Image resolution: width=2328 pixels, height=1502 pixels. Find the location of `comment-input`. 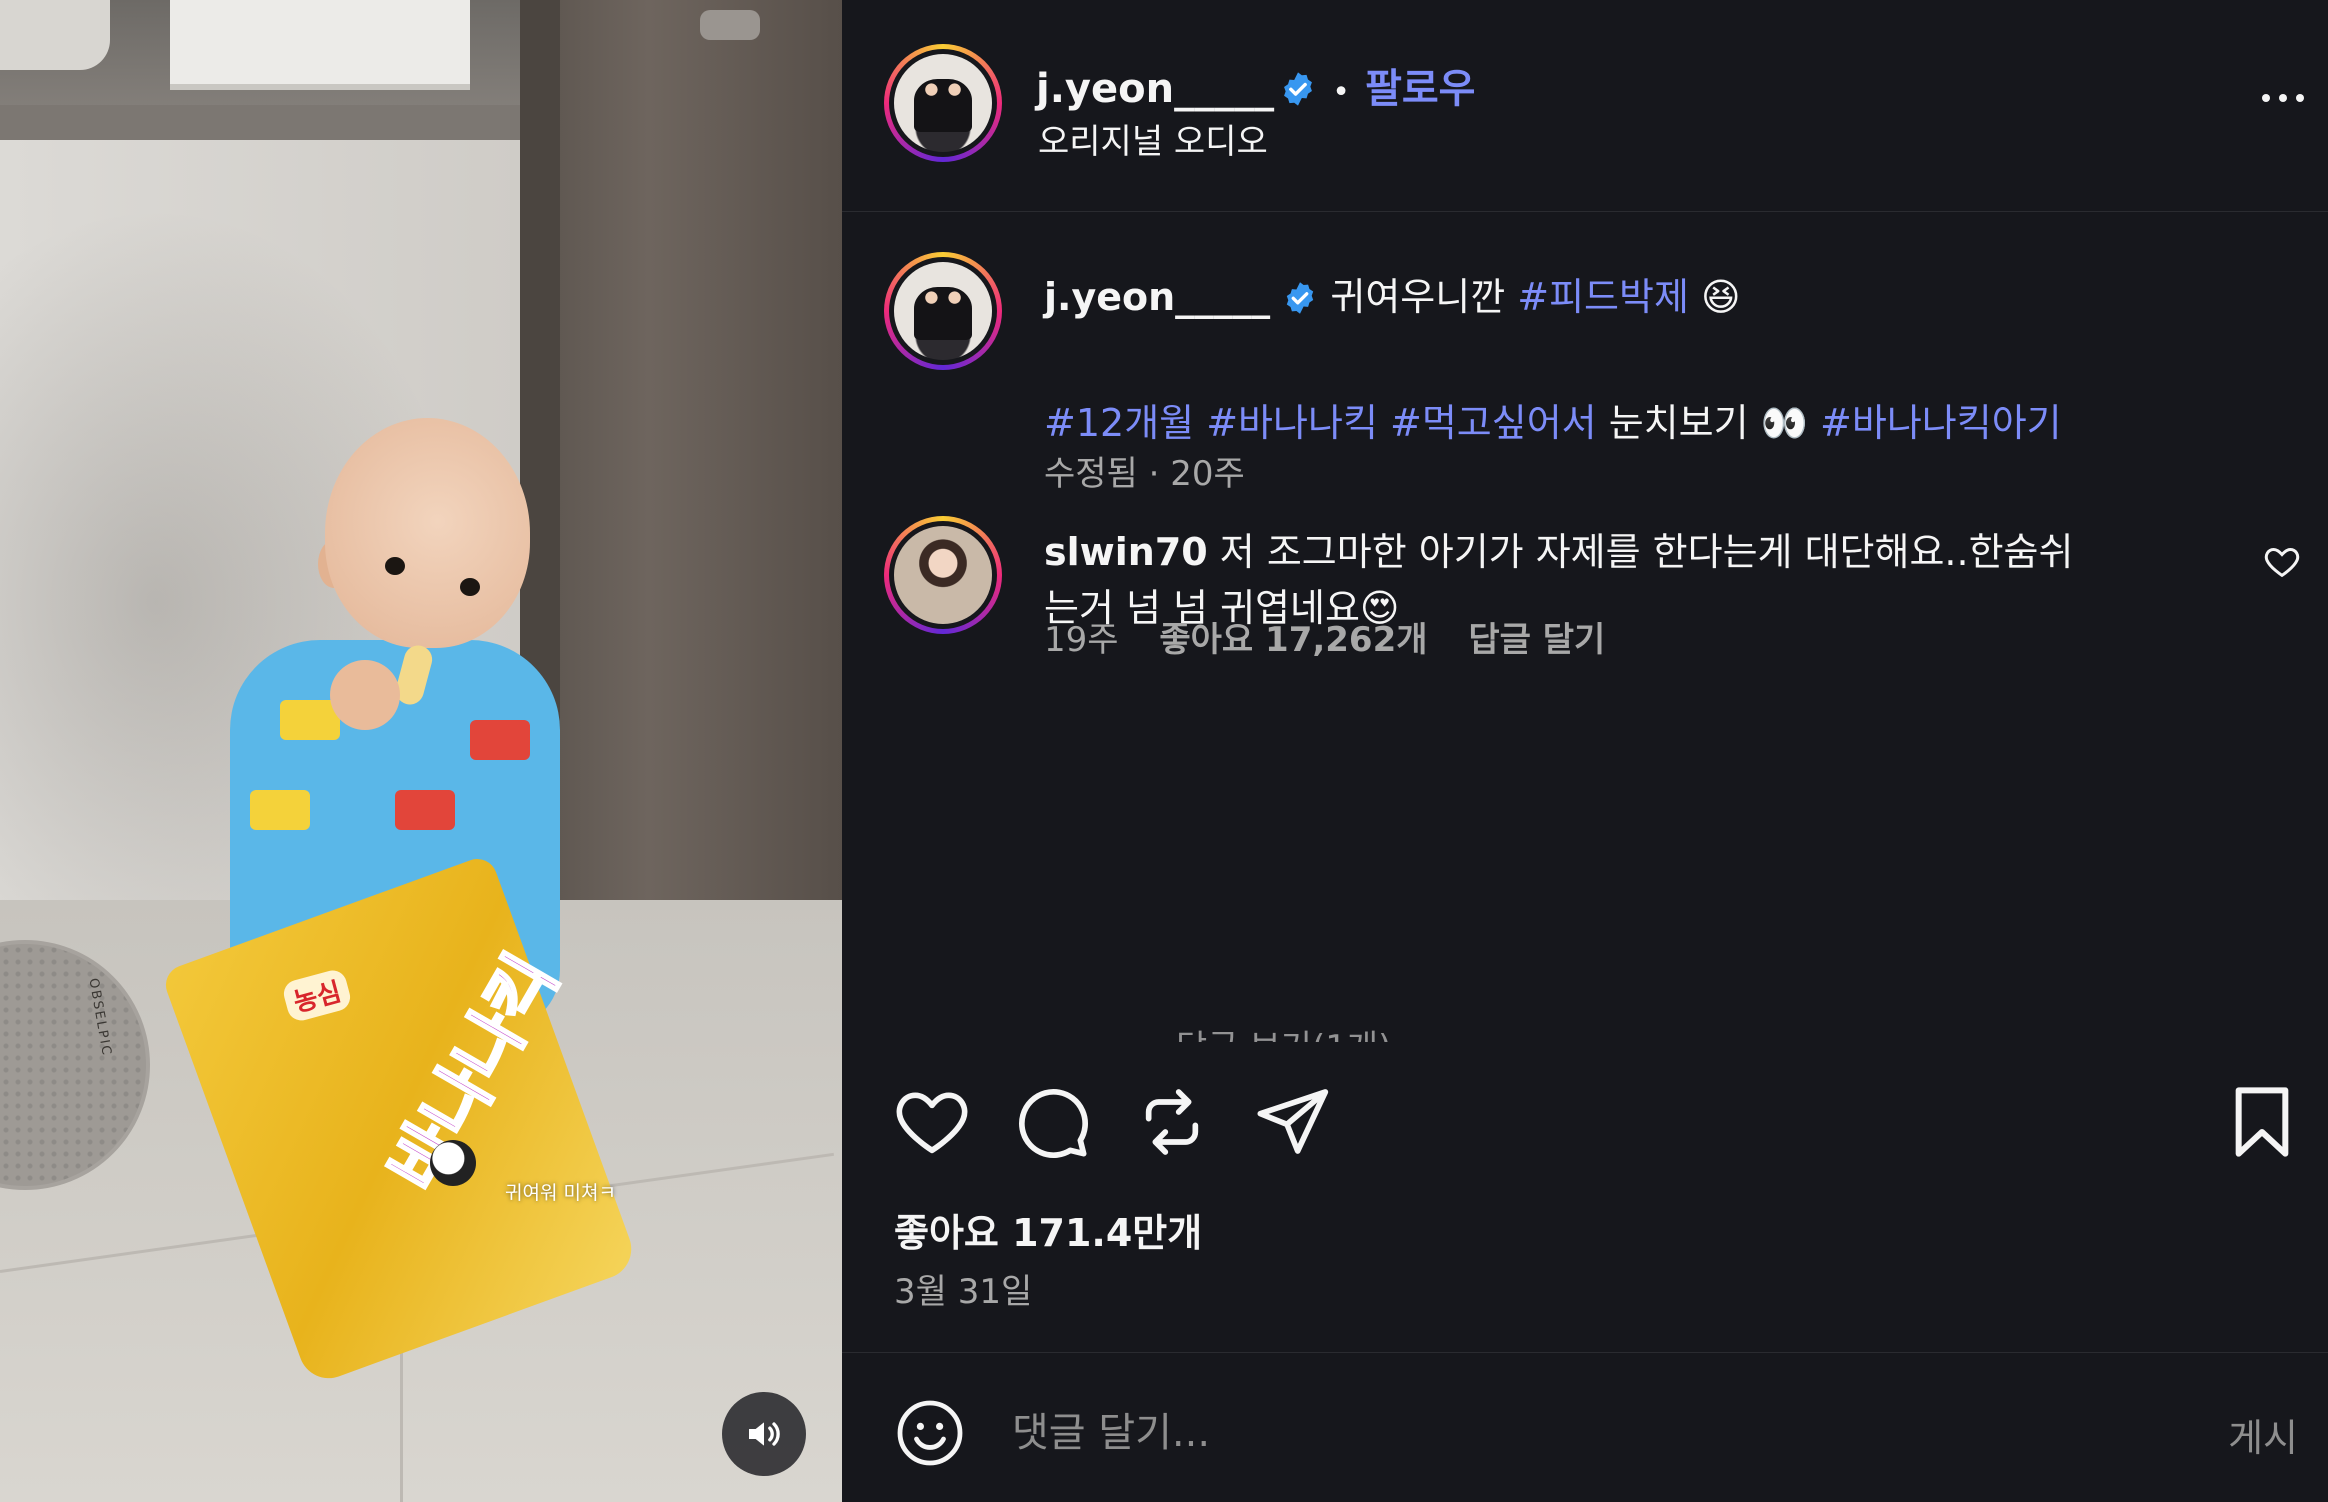

comment-input is located at coordinates (1512, 1433).